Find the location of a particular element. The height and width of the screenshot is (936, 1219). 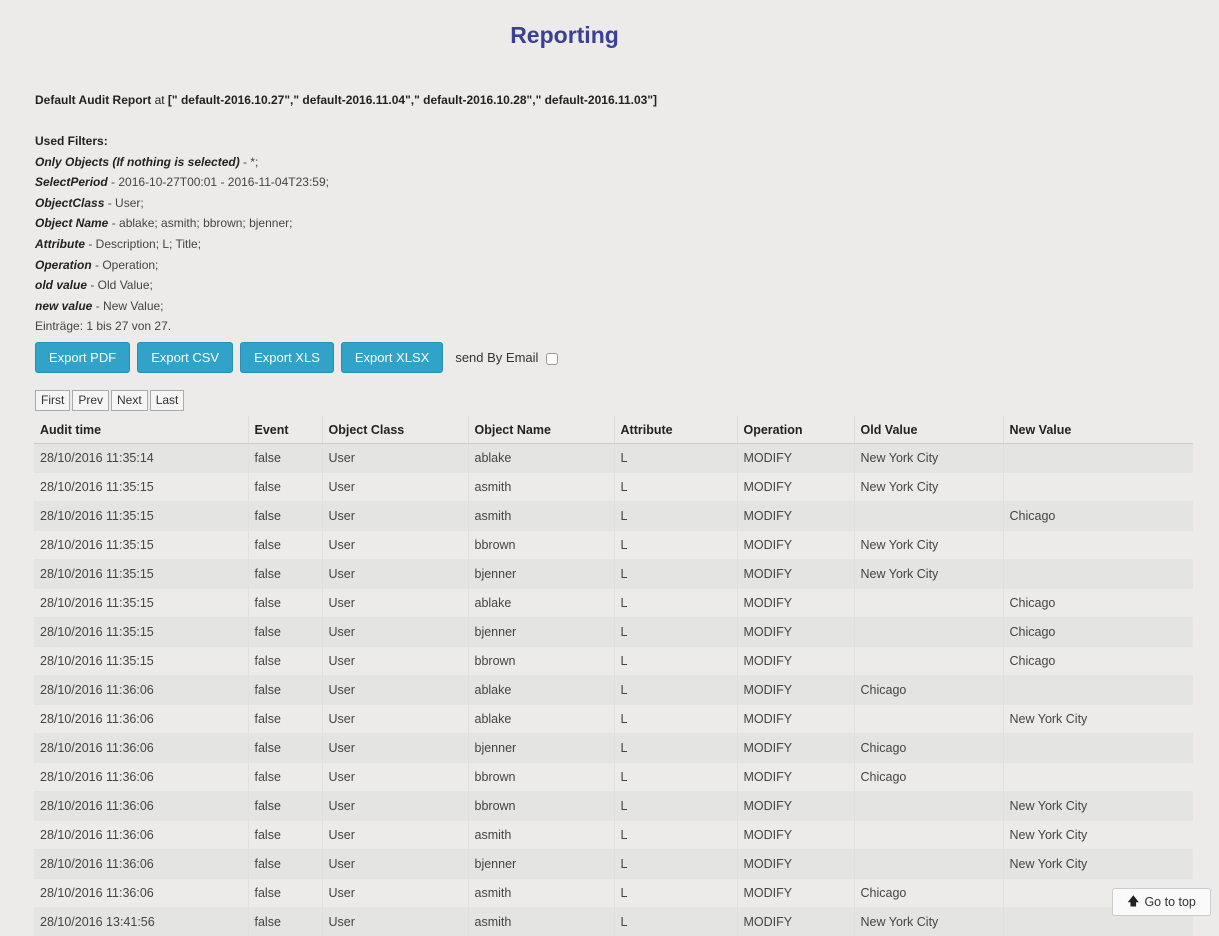

last-page-button: Last is located at coordinates (167, 400).